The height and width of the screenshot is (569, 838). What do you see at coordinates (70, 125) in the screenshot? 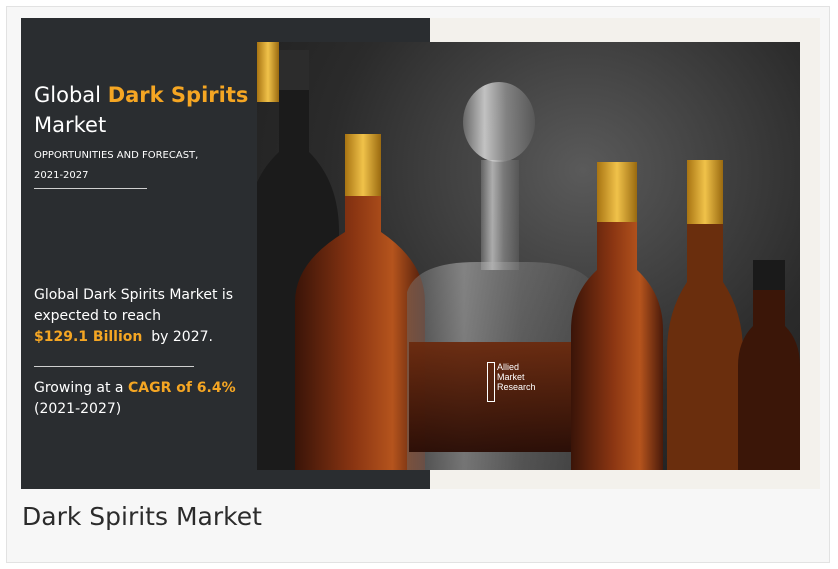
I see `banner-title-suffix: Market` at bounding box center [70, 125].